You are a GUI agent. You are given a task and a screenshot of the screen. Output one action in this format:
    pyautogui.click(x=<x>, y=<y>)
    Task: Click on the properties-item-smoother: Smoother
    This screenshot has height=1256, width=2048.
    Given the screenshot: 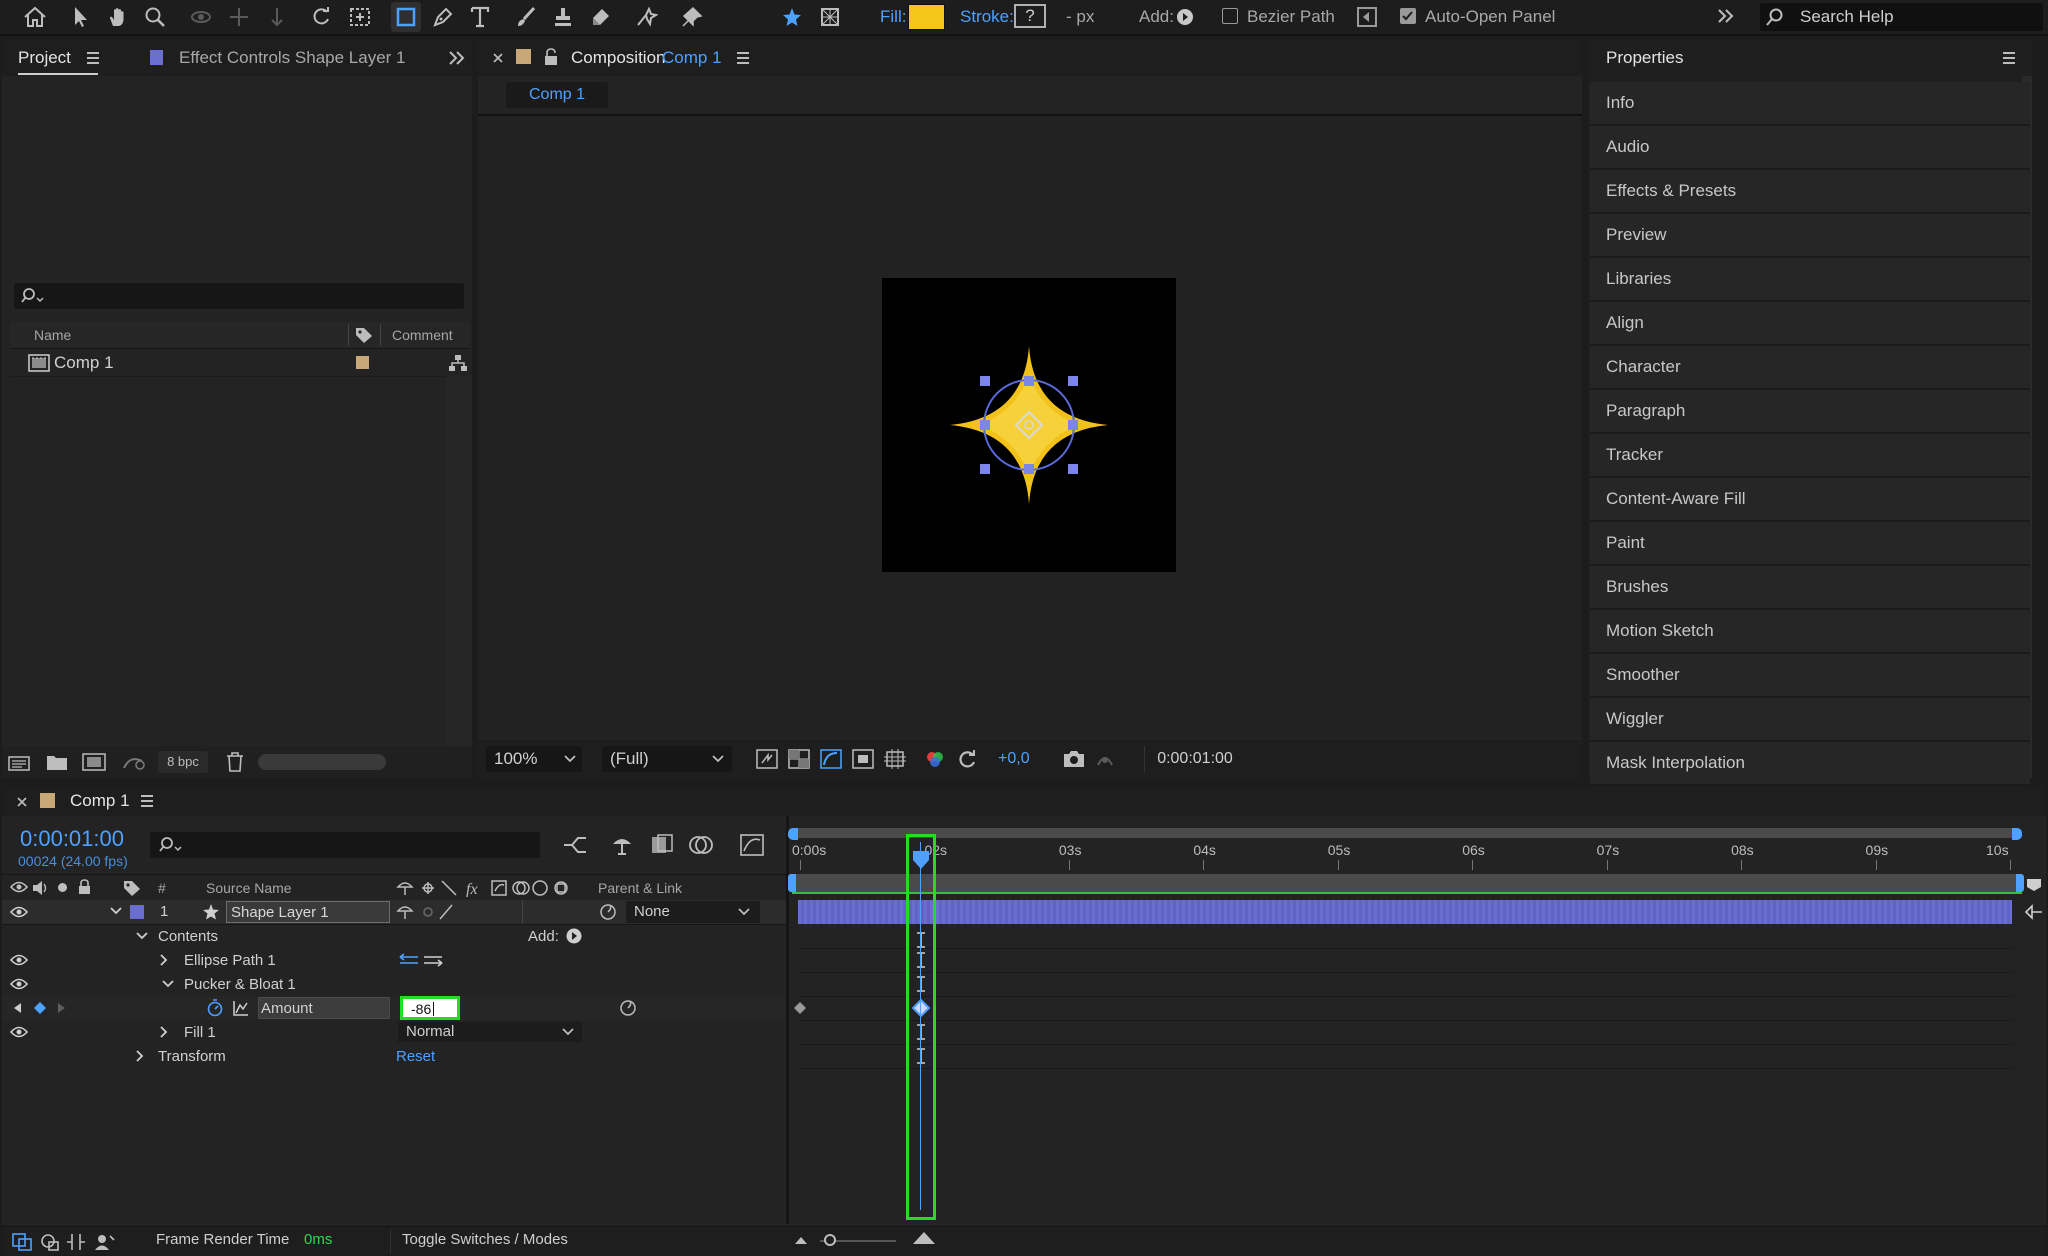 What is the action you would take?
    pyautogui.click(x=1810, y=676)
    